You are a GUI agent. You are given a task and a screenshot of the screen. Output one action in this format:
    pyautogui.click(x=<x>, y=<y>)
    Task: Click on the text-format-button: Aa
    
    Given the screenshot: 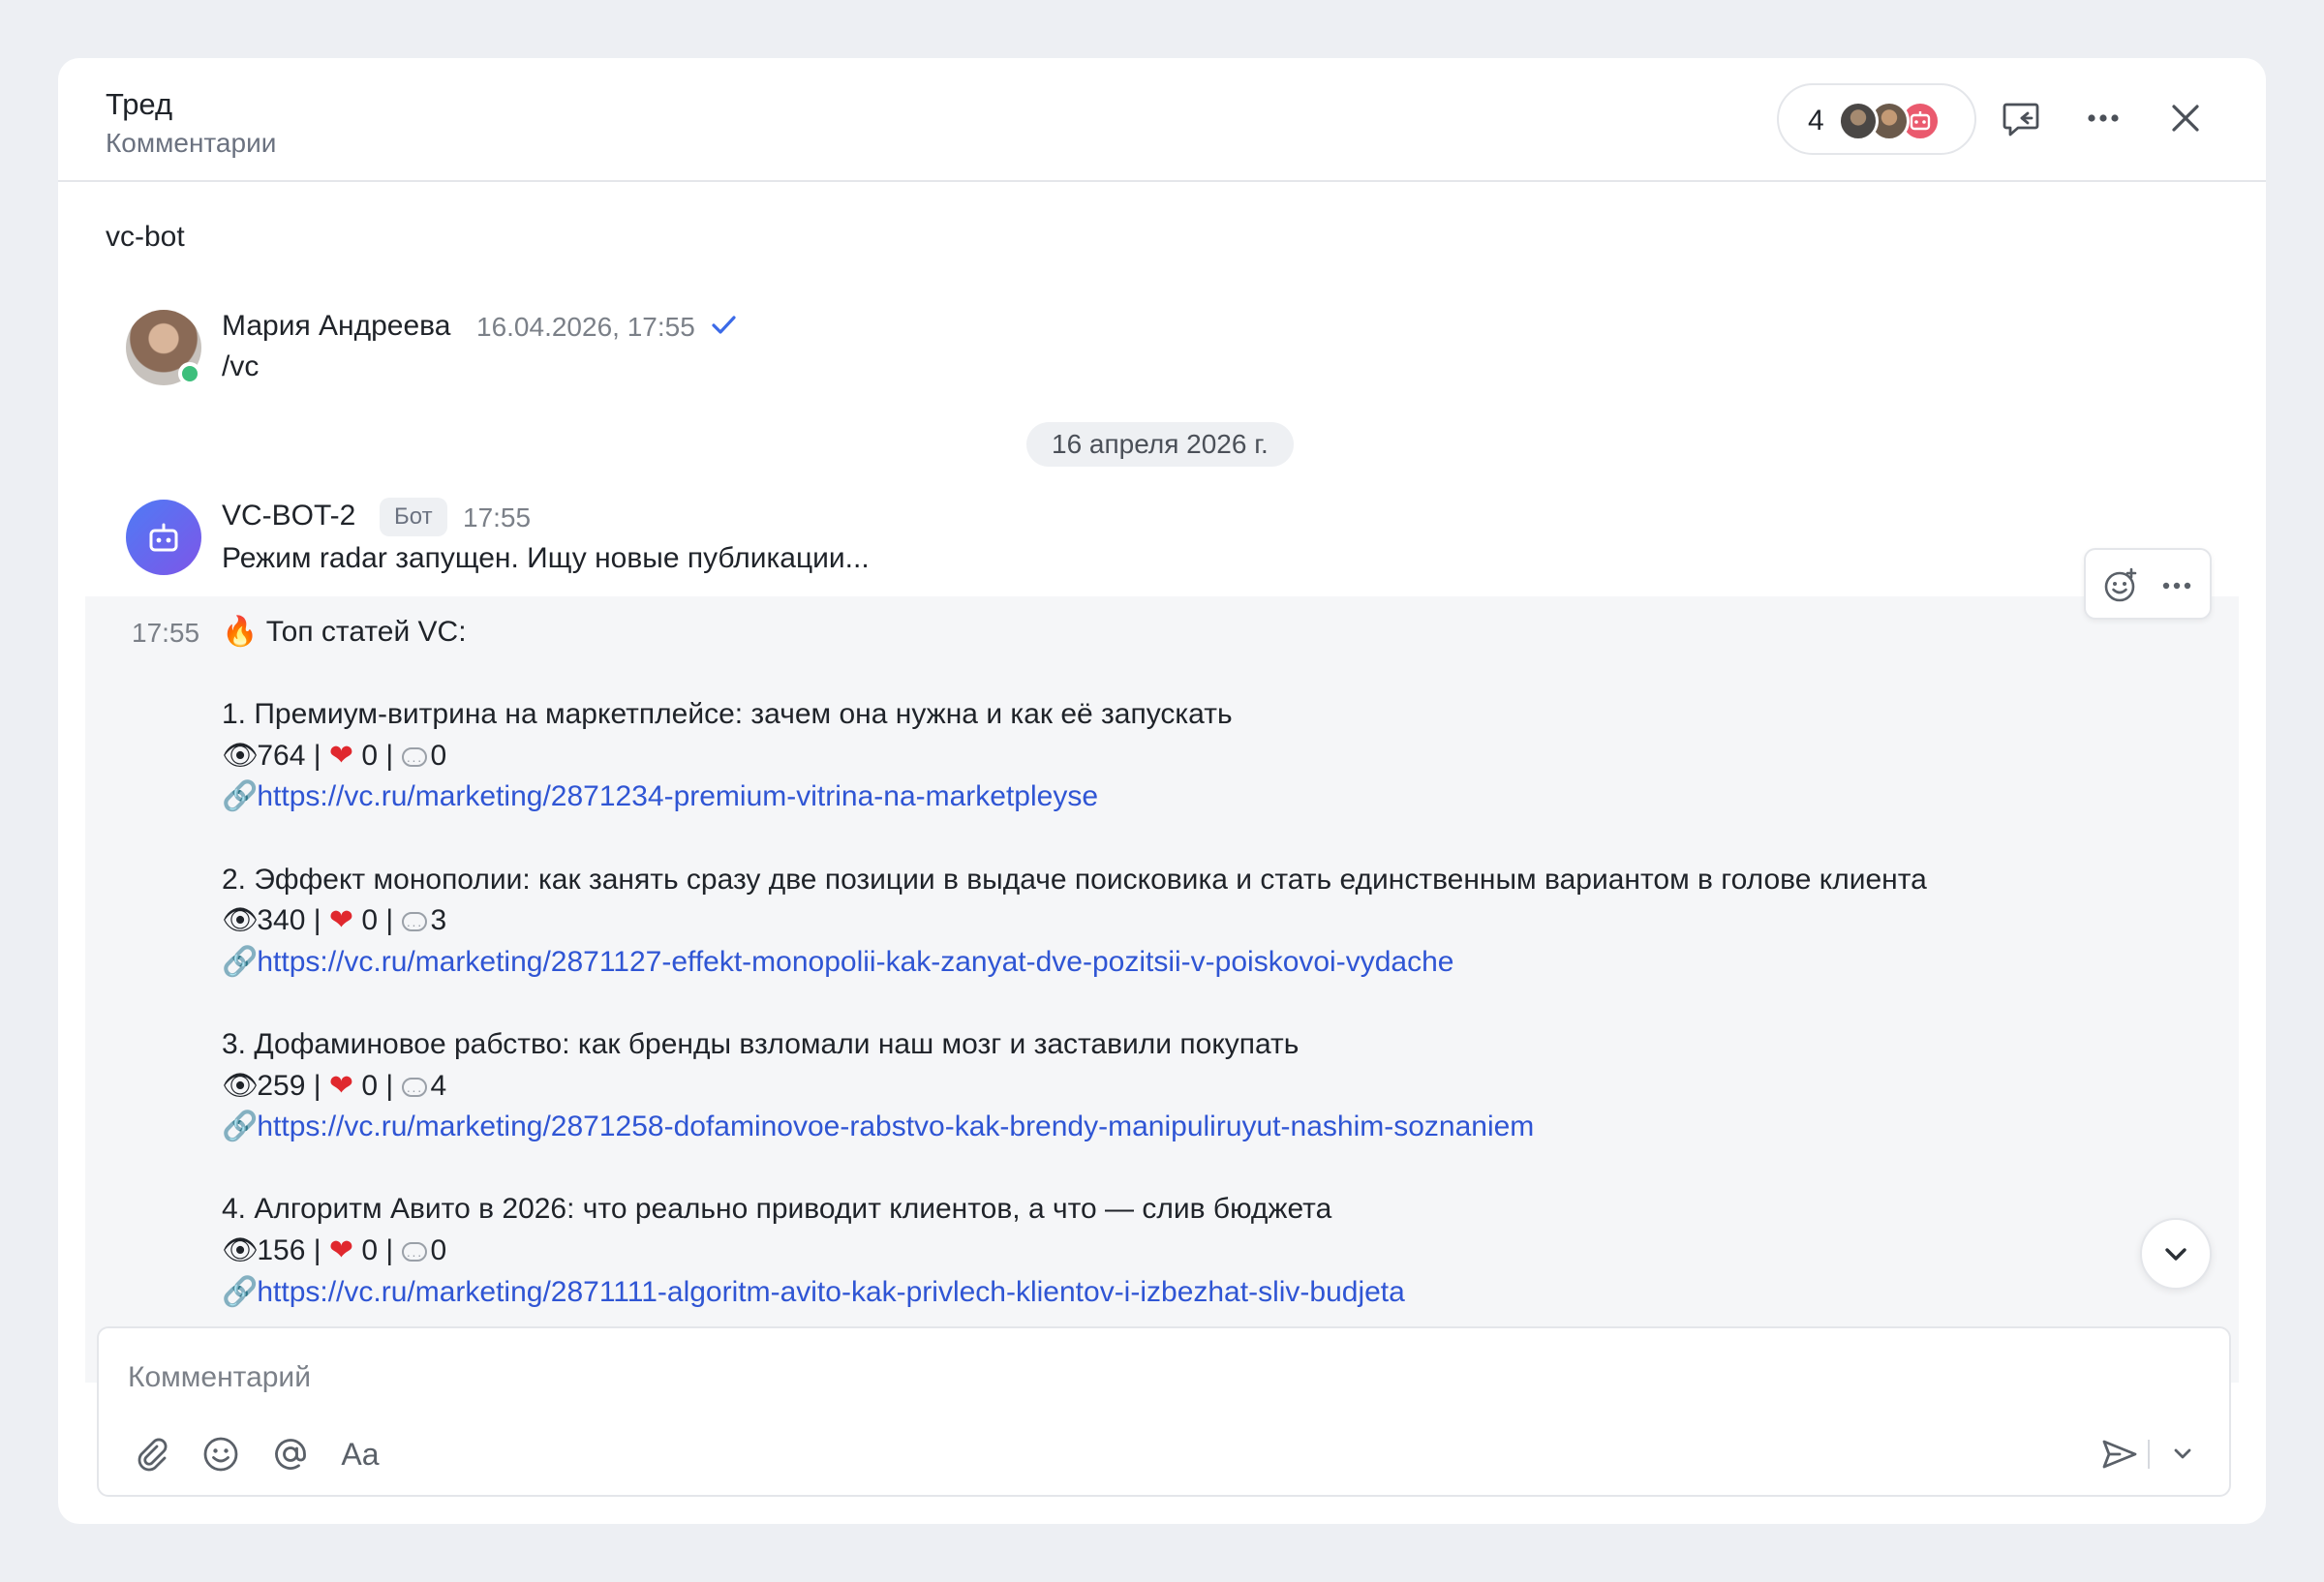 What is the action you would take?
    pyautogui.click(x=360, y=1454)
    